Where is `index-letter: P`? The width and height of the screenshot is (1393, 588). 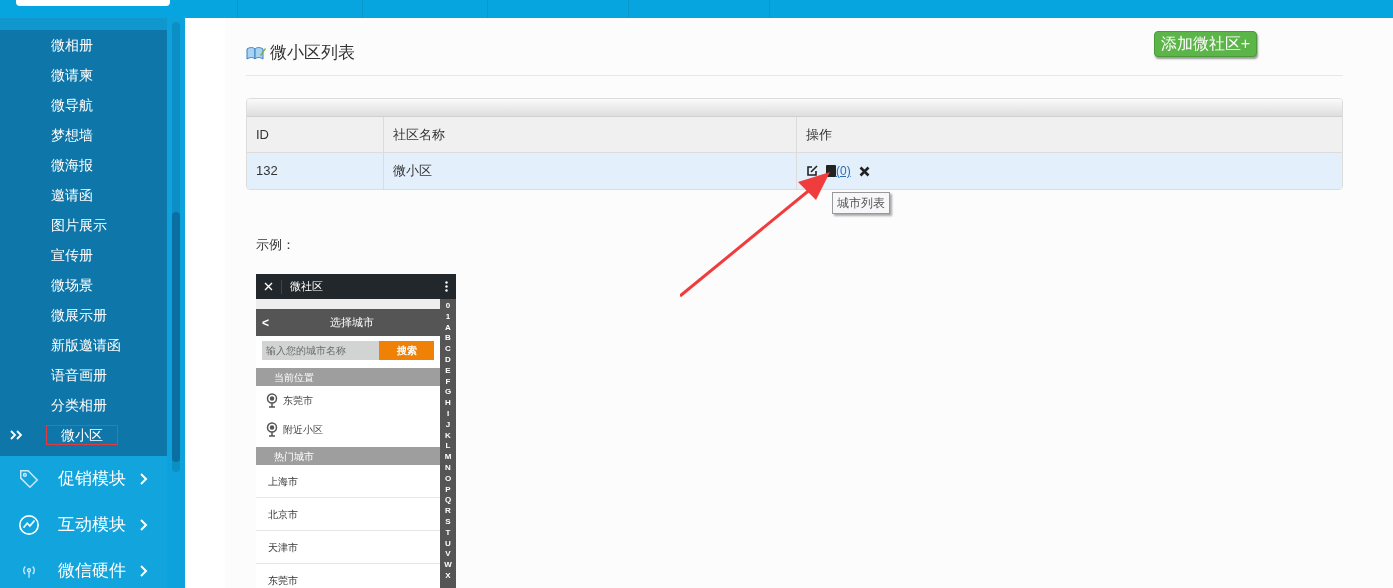 index-letter: P is located at coordinates (448, 490).